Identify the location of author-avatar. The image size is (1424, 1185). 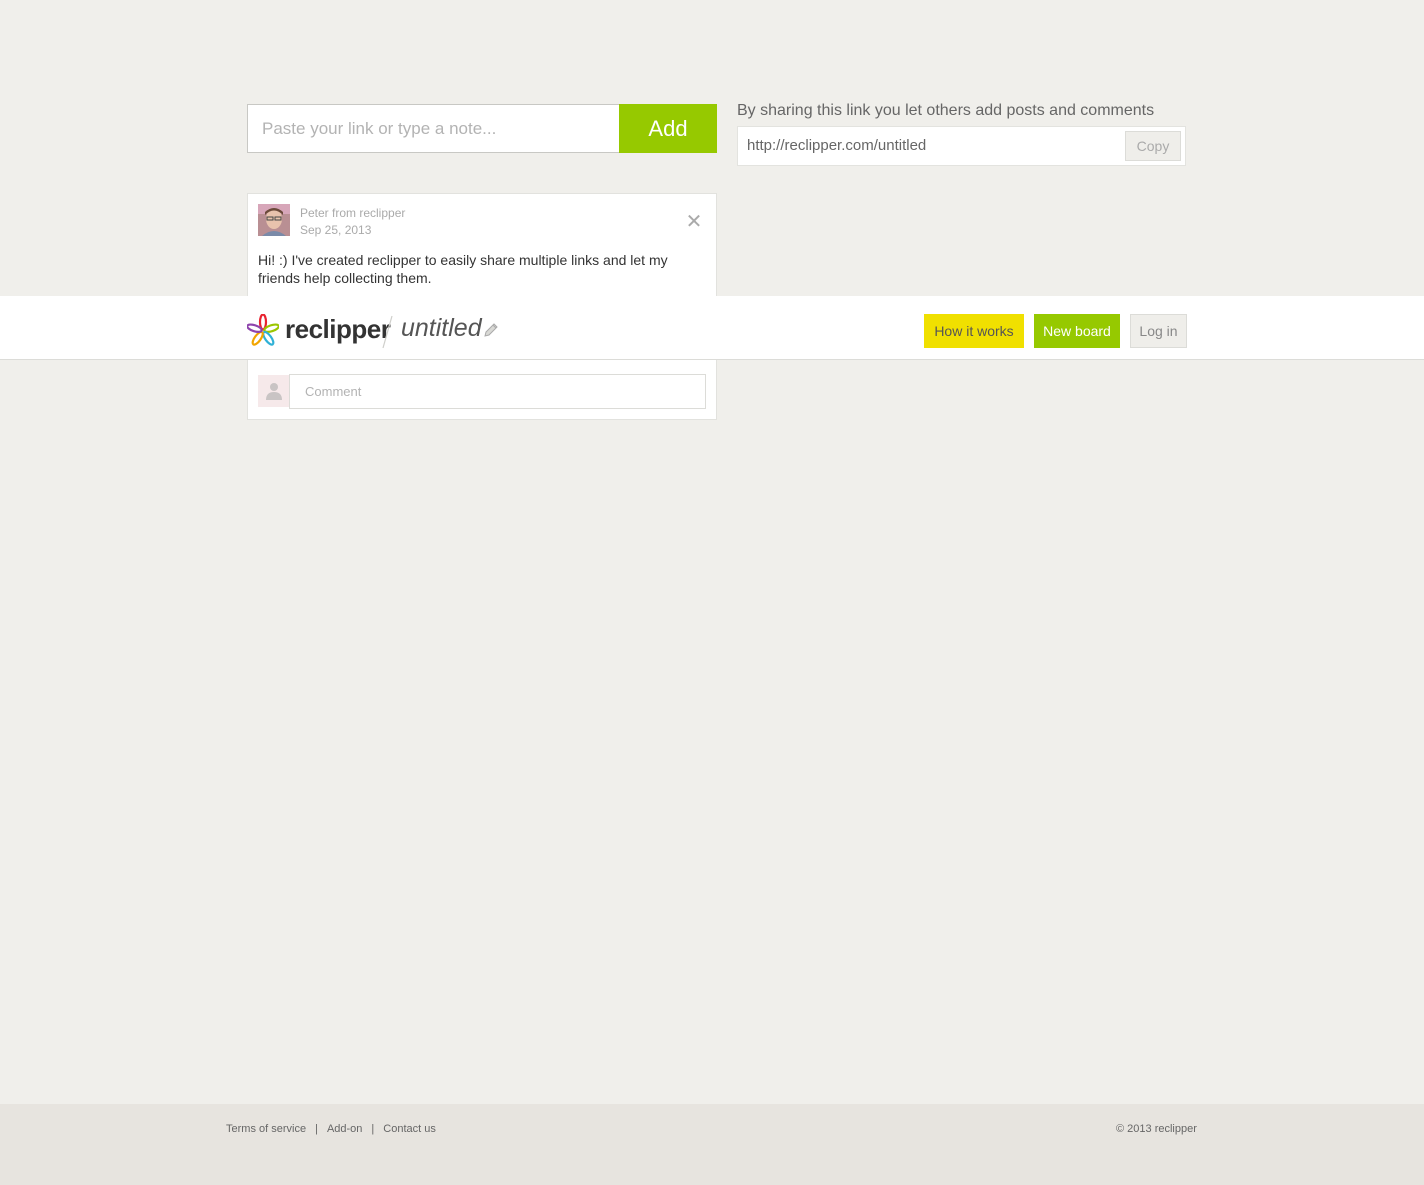
(274, 220).